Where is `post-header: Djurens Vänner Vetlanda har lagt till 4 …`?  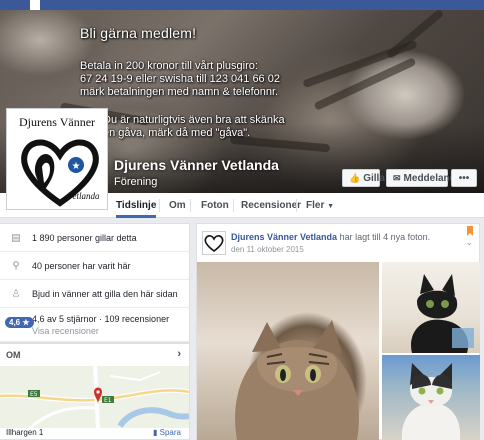 post-header: Djurens Vänner Vetlanda har lagt till 4 … is located at coordinates (330, 237).